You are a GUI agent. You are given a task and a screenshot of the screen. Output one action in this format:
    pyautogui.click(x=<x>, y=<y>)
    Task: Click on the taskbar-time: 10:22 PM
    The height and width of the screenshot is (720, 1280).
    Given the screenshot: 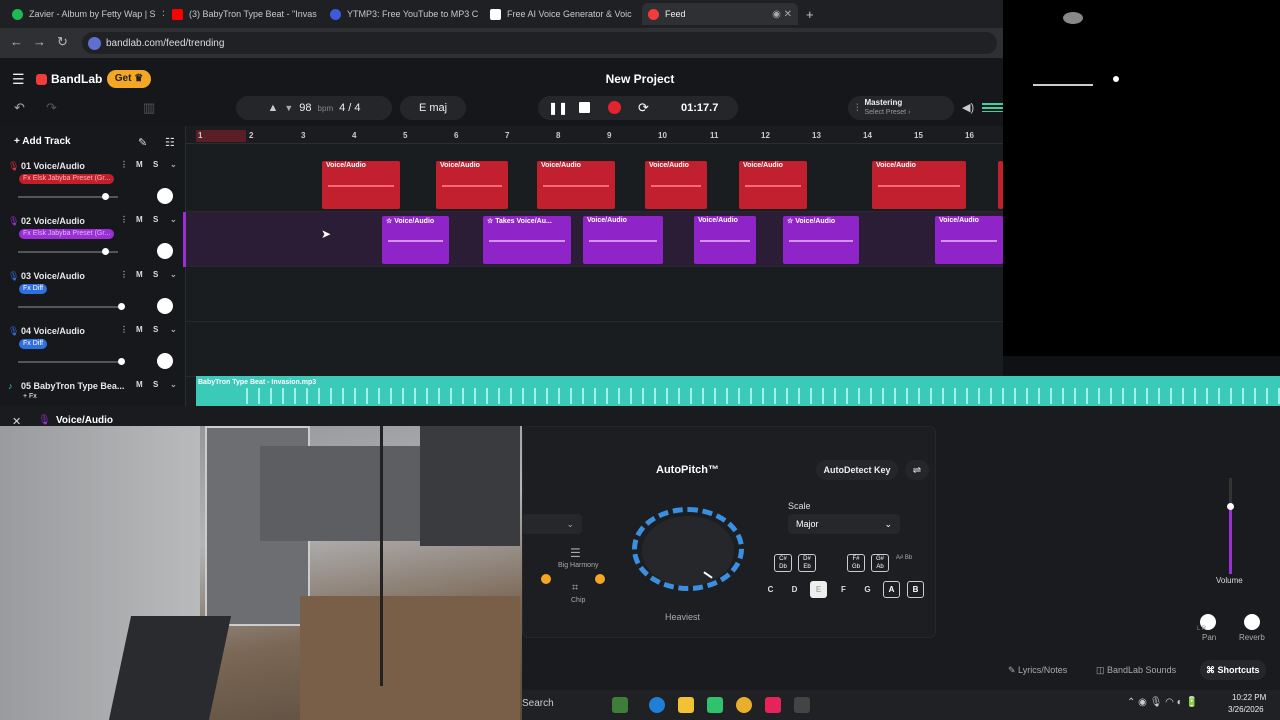 What is the action you would take?
    pyautogui.click(x=1249, y=697)
    